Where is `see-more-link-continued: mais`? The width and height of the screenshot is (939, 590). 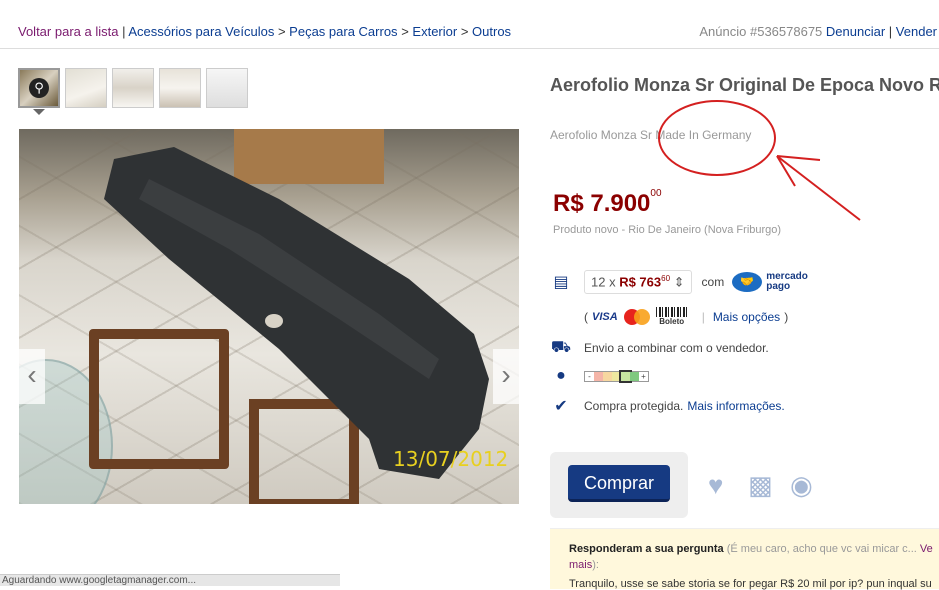 see-more-link-continued: mais is located at coordinates (580, 565).